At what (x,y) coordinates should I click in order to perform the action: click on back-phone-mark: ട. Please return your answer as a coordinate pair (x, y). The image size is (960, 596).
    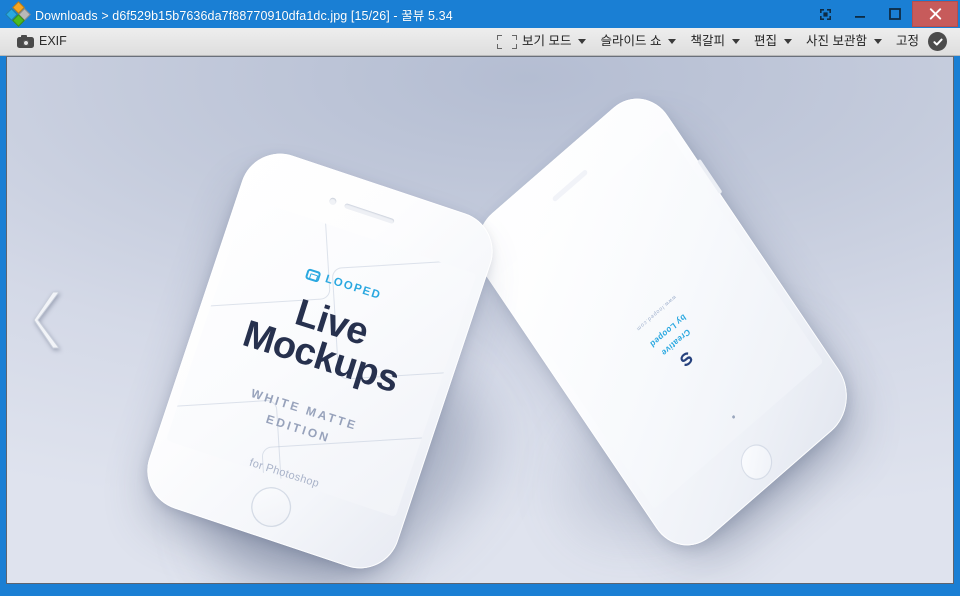
    Looking at the image, I should click on (687, 359).